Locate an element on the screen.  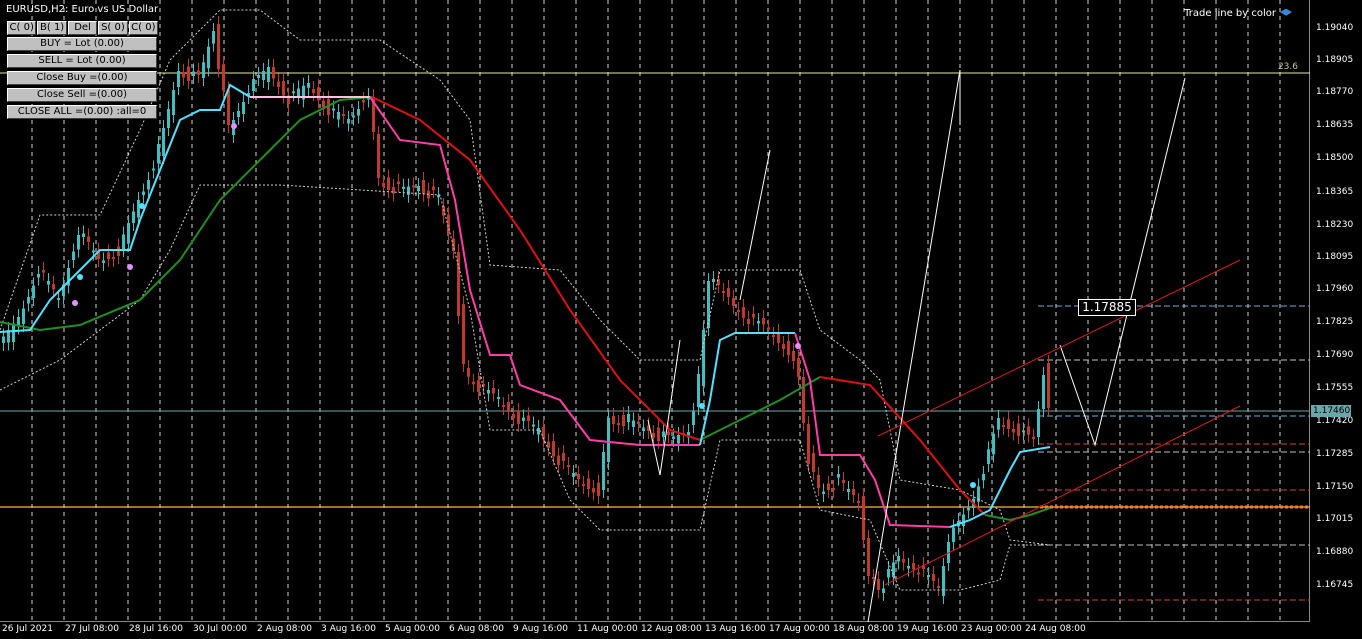
price-tick: 1.17015 is located at coordinates (1335, 519).